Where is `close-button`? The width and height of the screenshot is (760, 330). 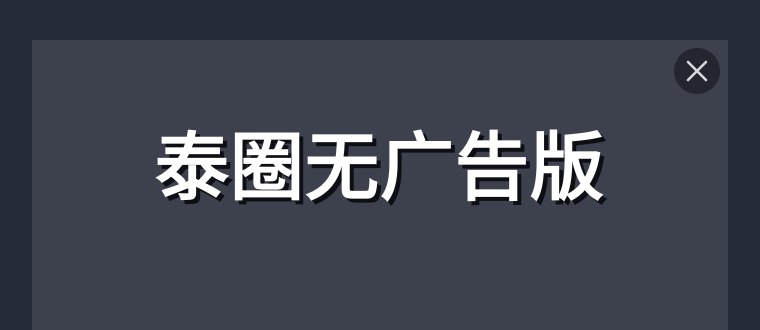
close-button is located at coordinates (697, 71).